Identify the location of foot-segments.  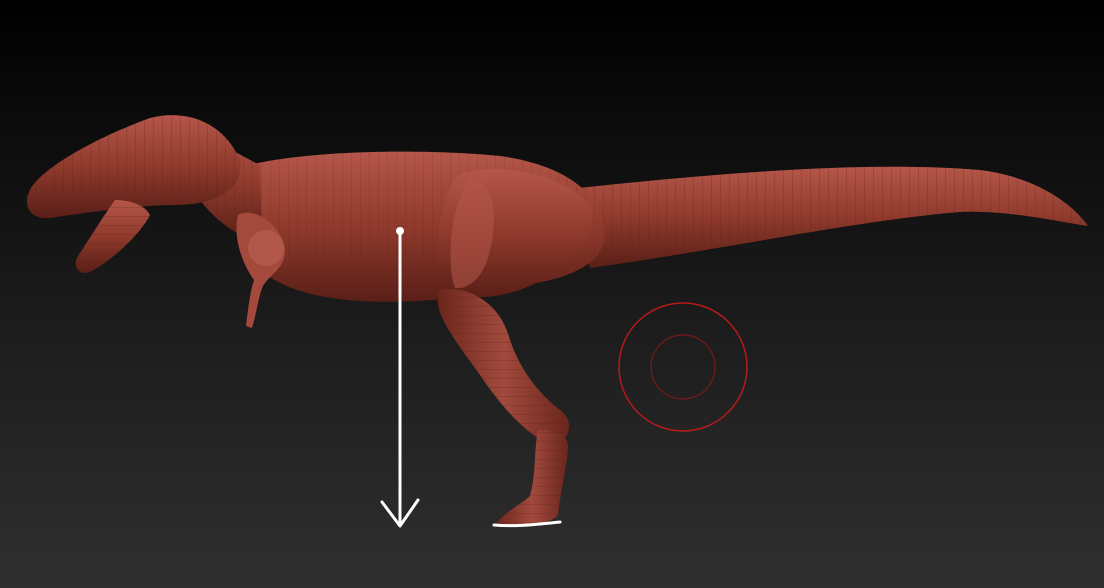
(532, 478).